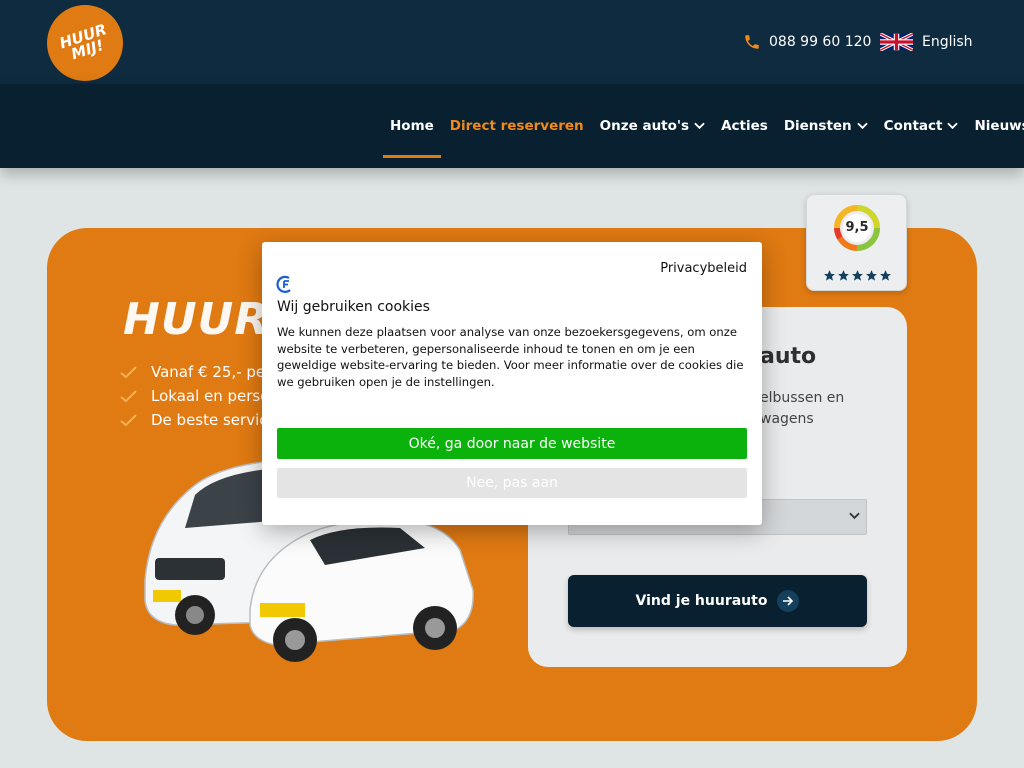 This screenshot has width=1024, height=768. Describe the element at coordinates (913, 126) in the screenshot. I see `nav-item-label: Contact` at that location.